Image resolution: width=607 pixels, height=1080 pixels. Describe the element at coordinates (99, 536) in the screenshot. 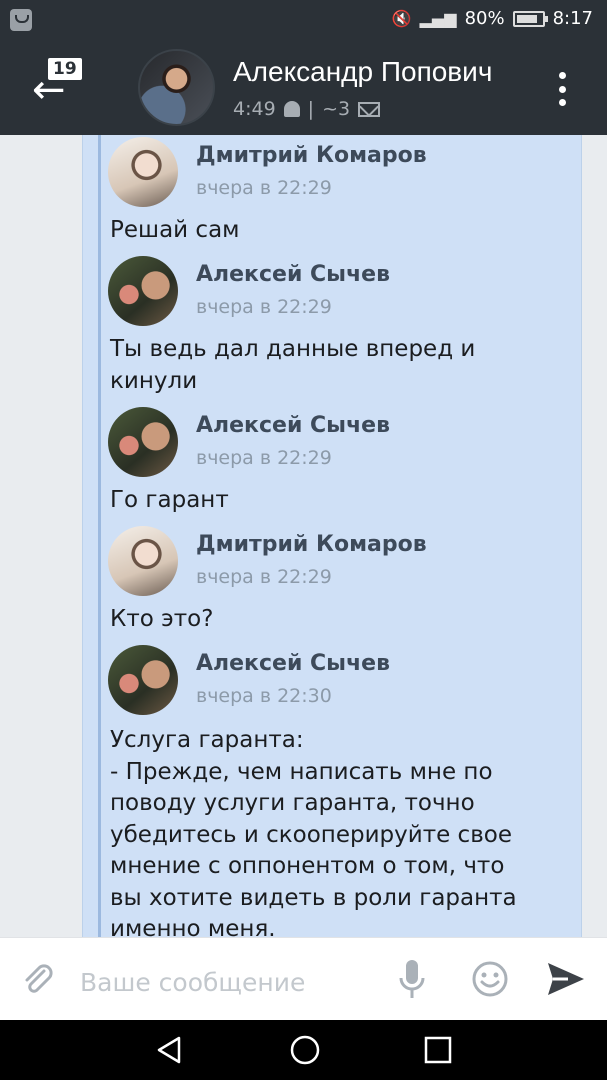

I see `forward-indicator` at that location.